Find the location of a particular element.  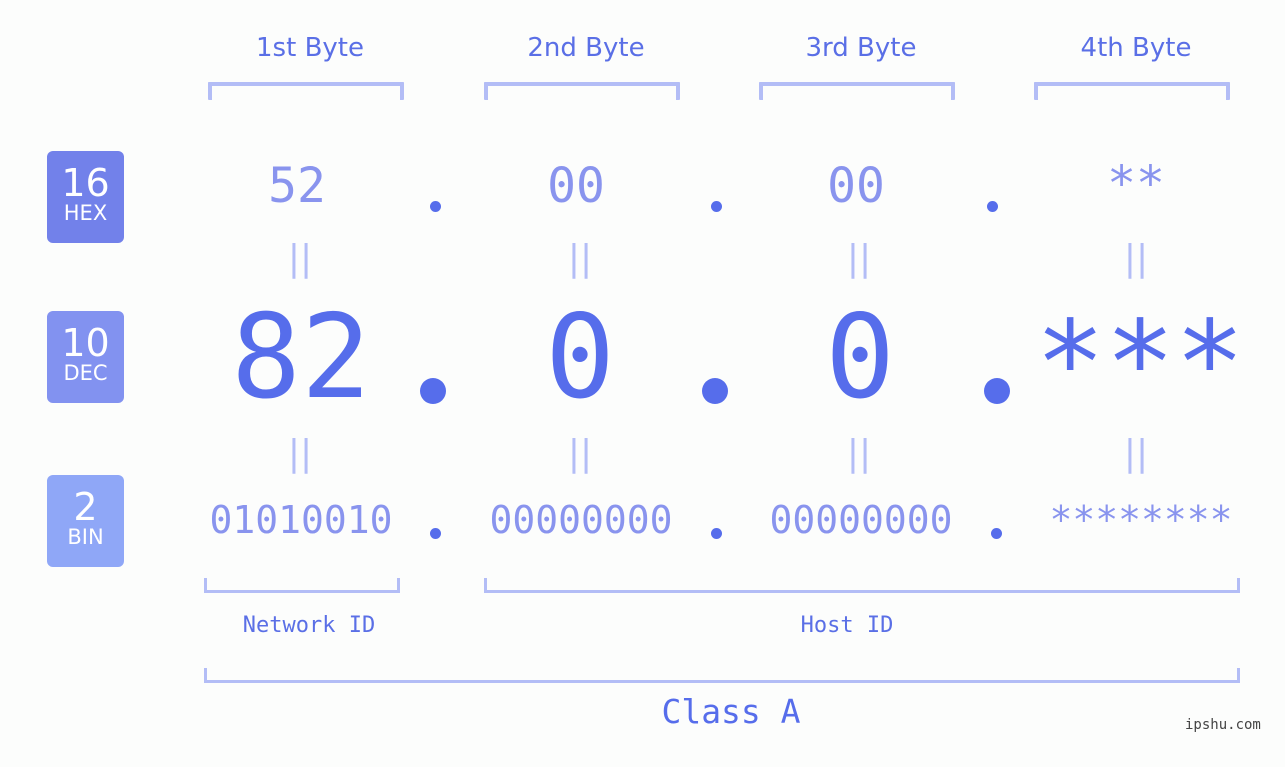

bin-badge: 2 BIN is located at coordinates (85, 521).